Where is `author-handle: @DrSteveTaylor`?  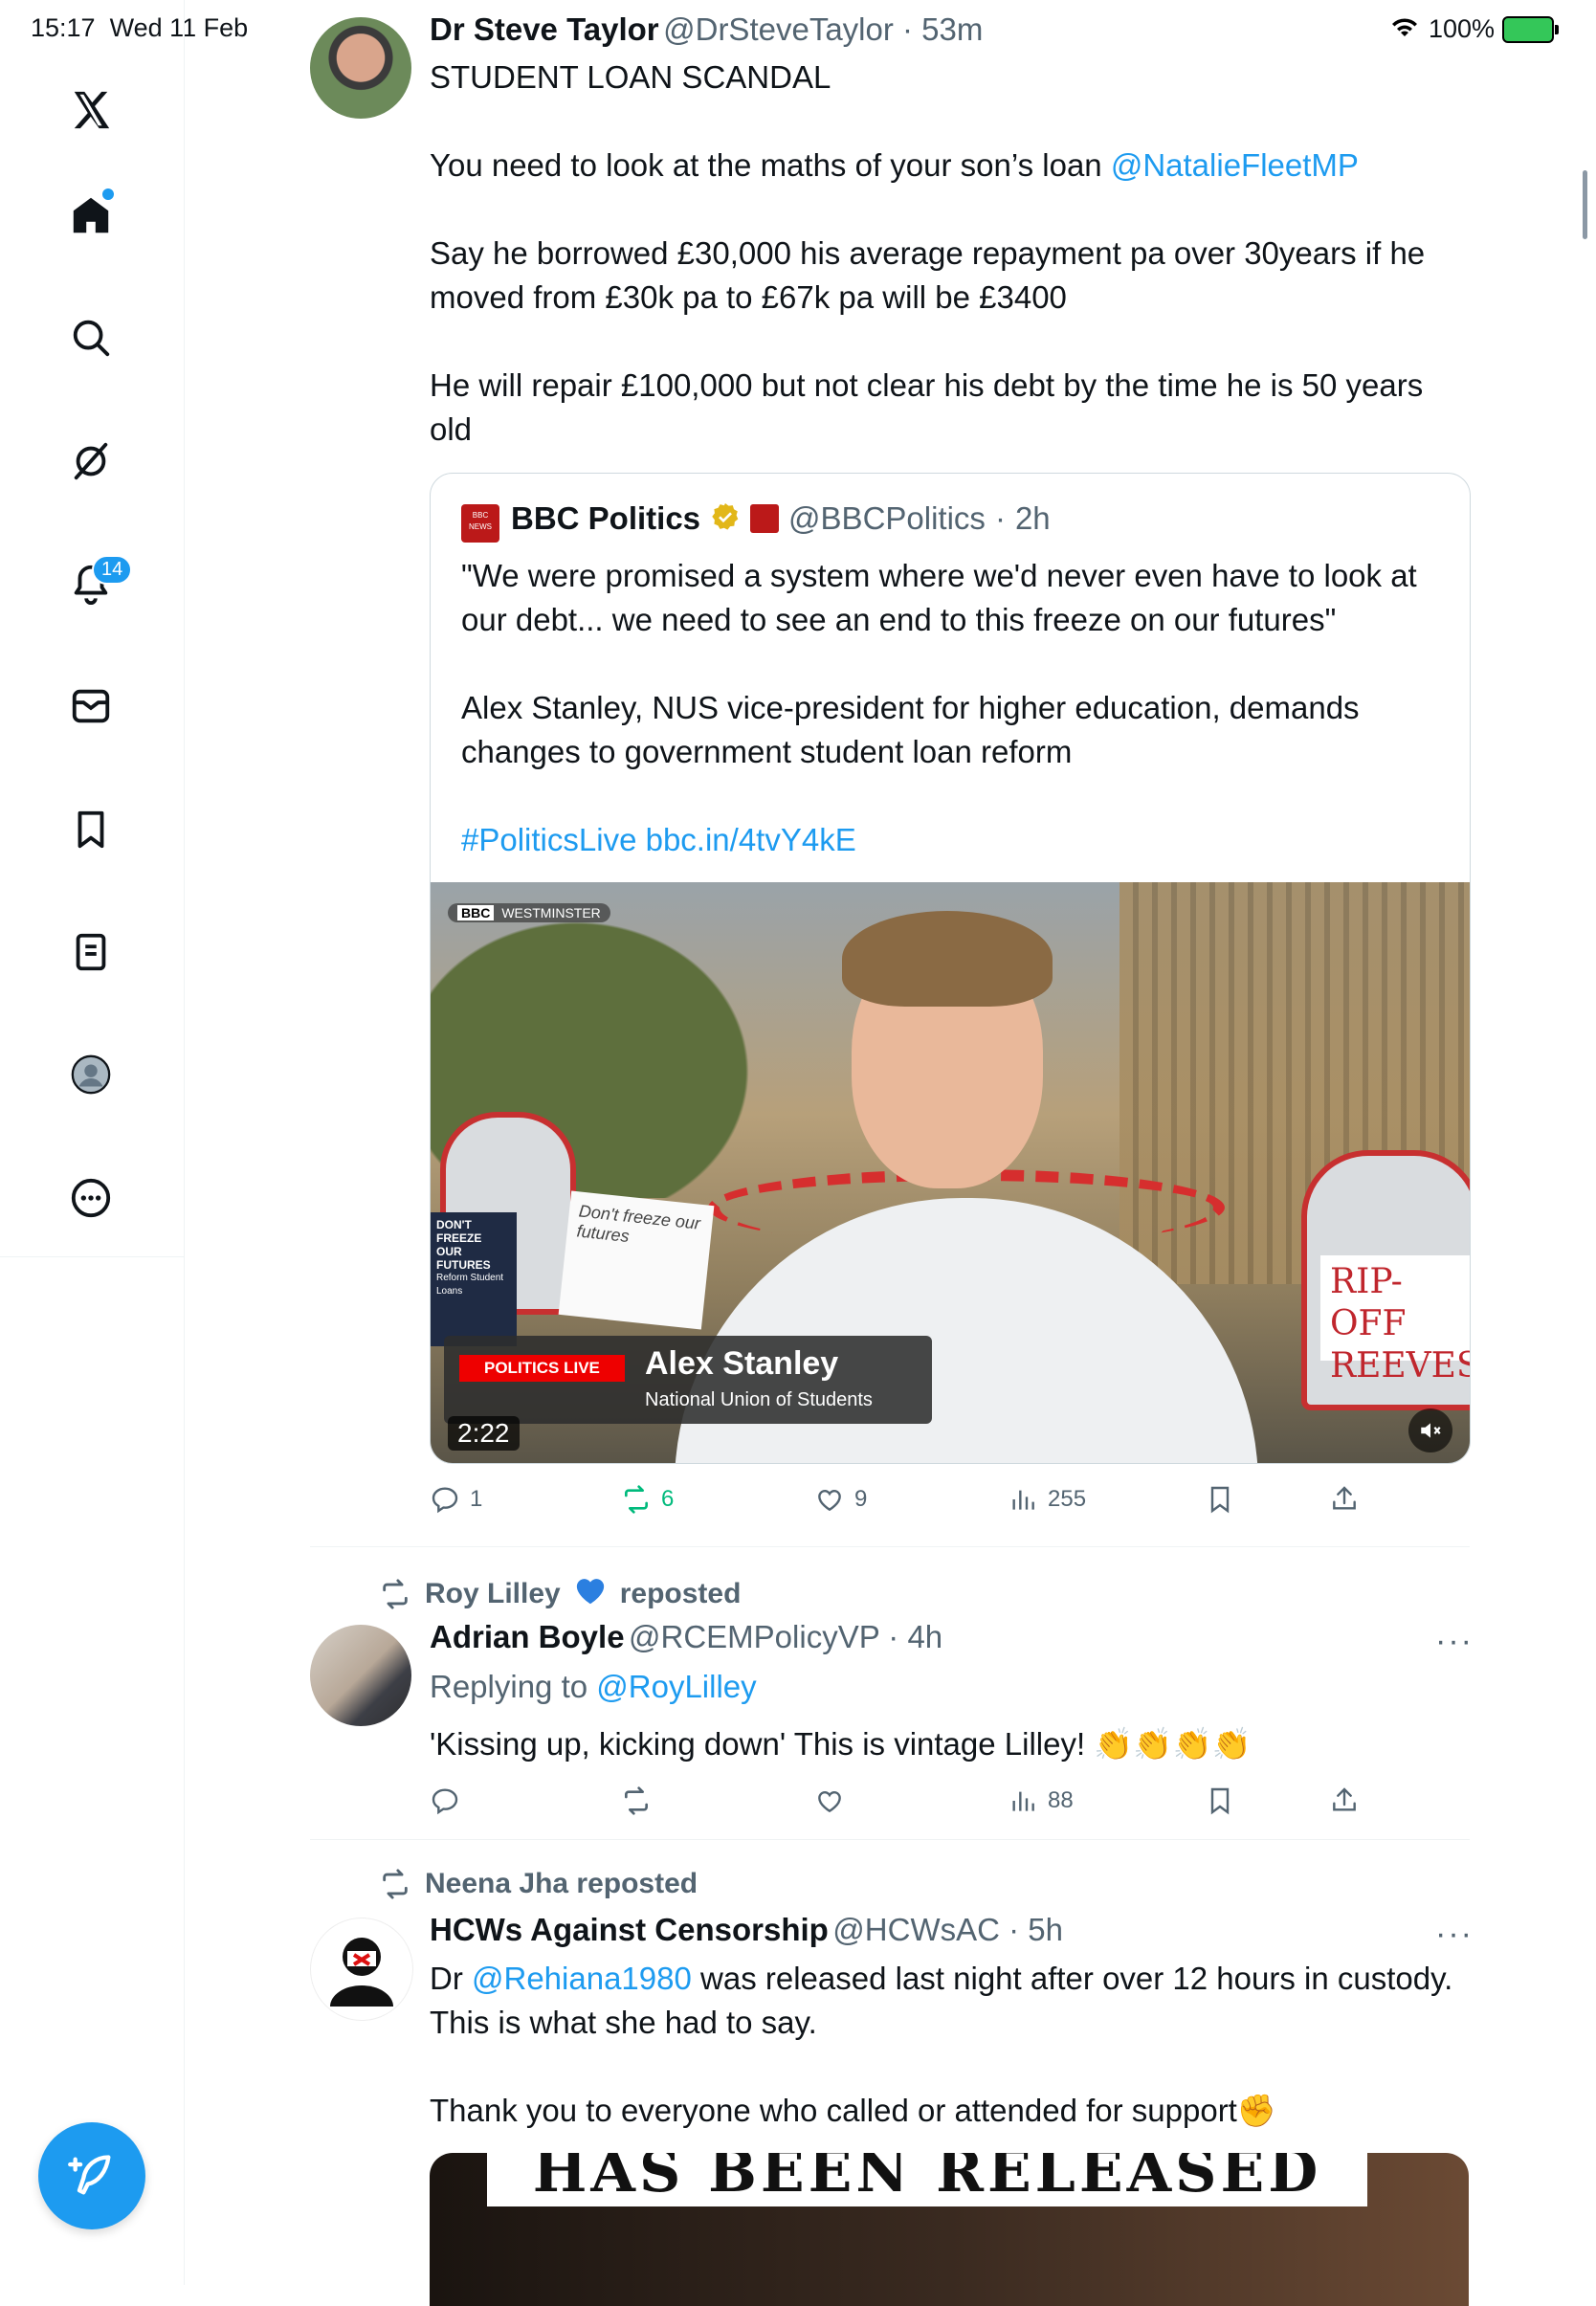 author-handle: @DrSteveTaylor is located at coordinates (779, 29).